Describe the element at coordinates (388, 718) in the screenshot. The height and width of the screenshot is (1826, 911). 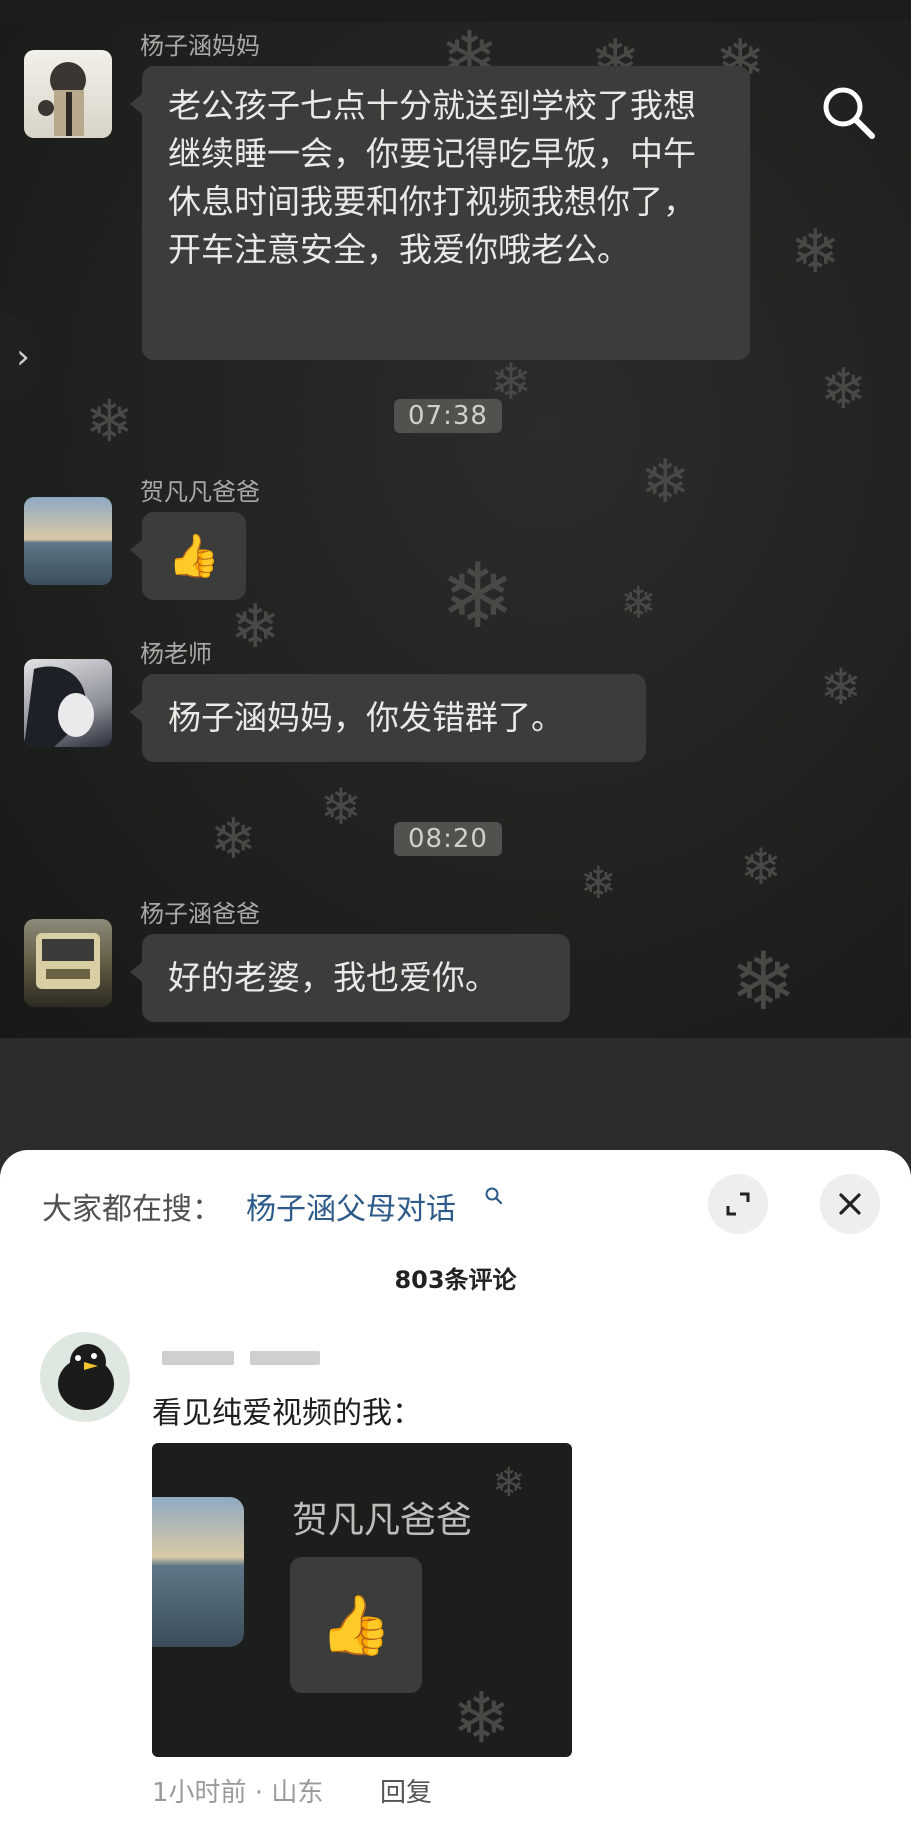
I see `message-bubble: 杨子涵妈妈，你发错群了。` at that location.